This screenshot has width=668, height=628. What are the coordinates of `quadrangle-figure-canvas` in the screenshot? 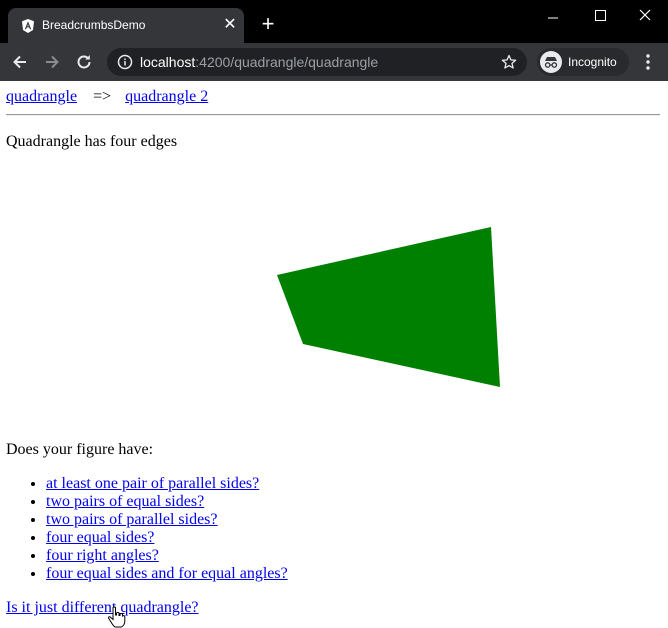 It's located at (388, 307).